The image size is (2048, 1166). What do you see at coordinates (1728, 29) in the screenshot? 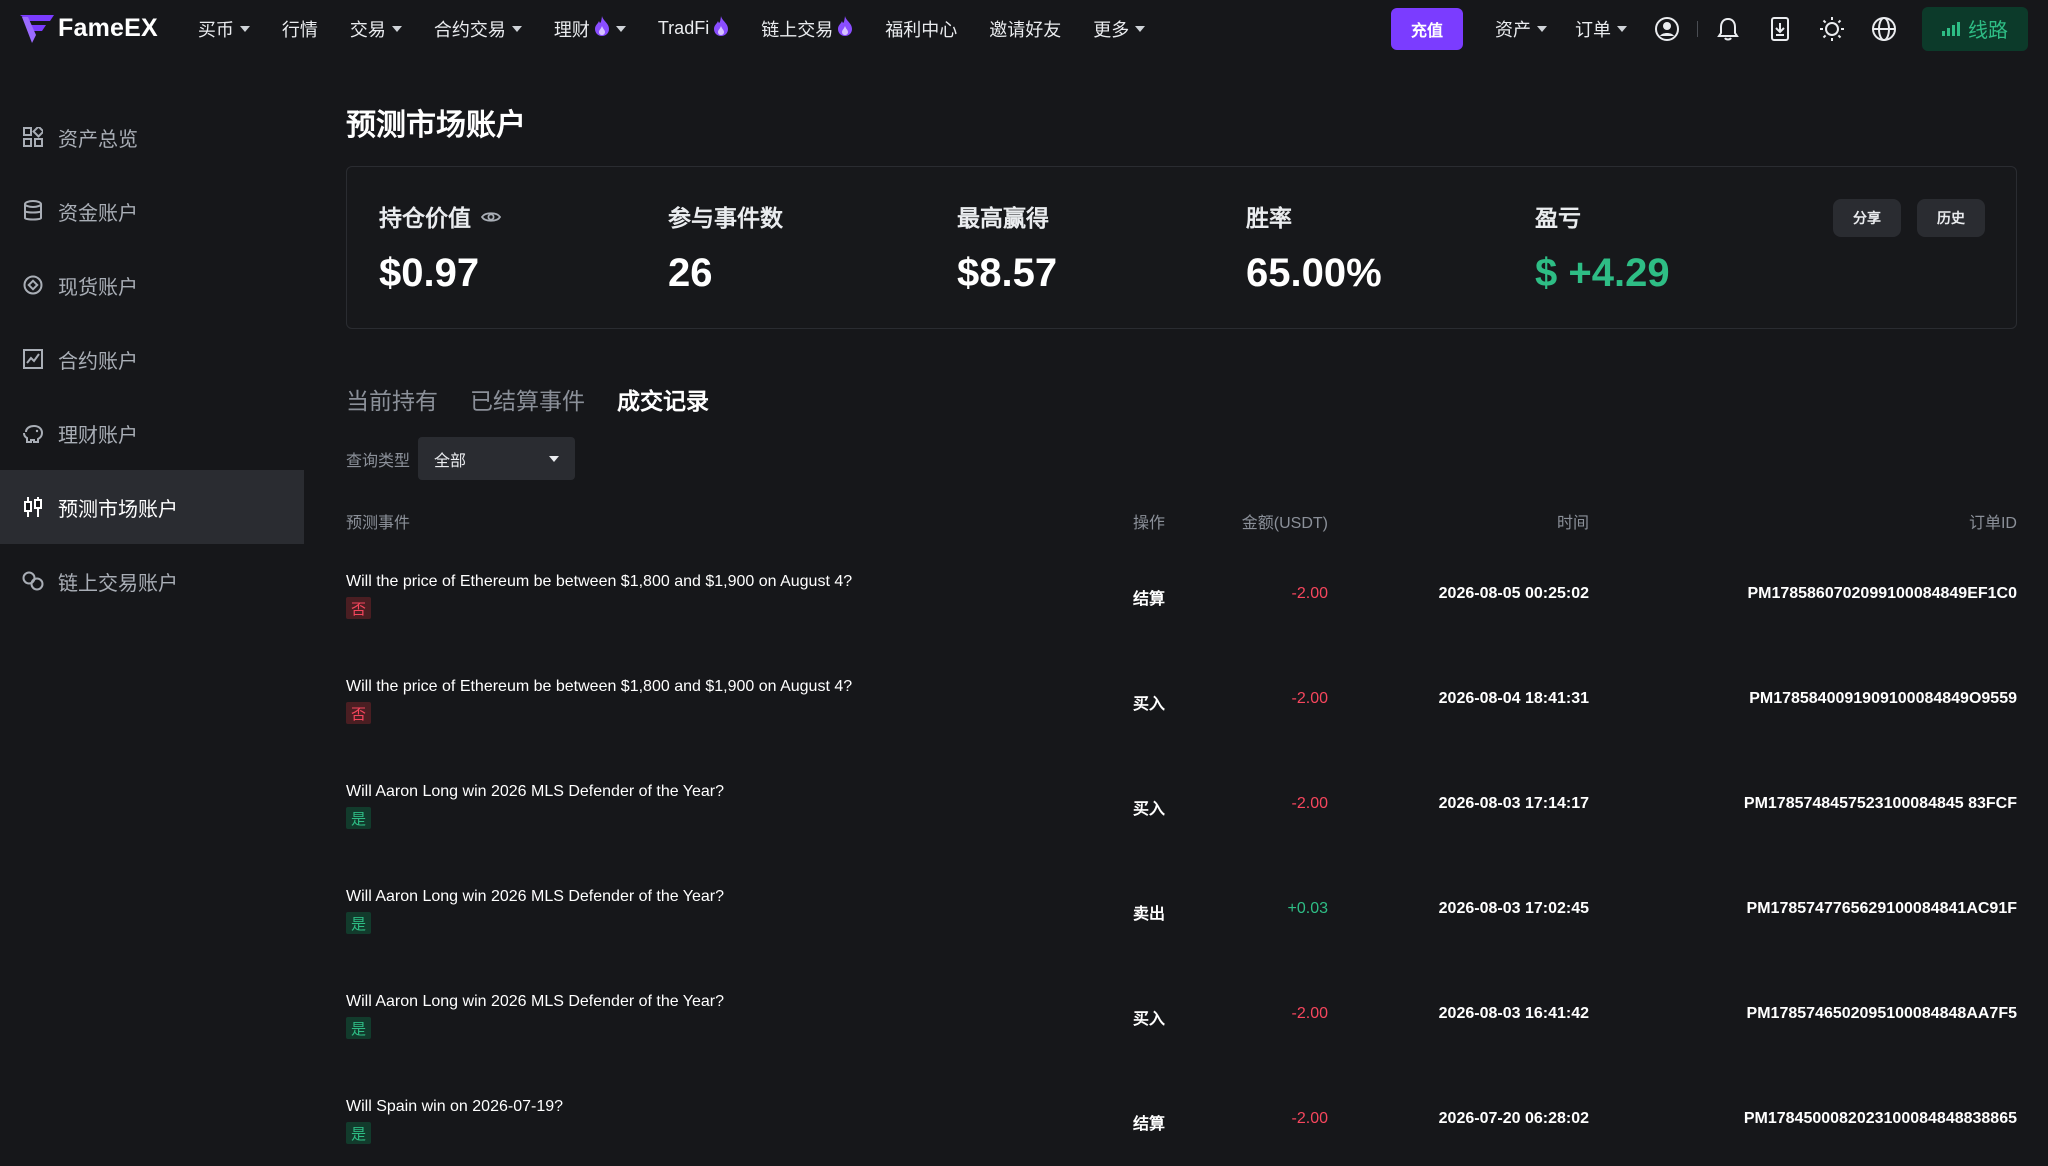
I see `notification-bell-icon` at bounding box center [1728, 29].